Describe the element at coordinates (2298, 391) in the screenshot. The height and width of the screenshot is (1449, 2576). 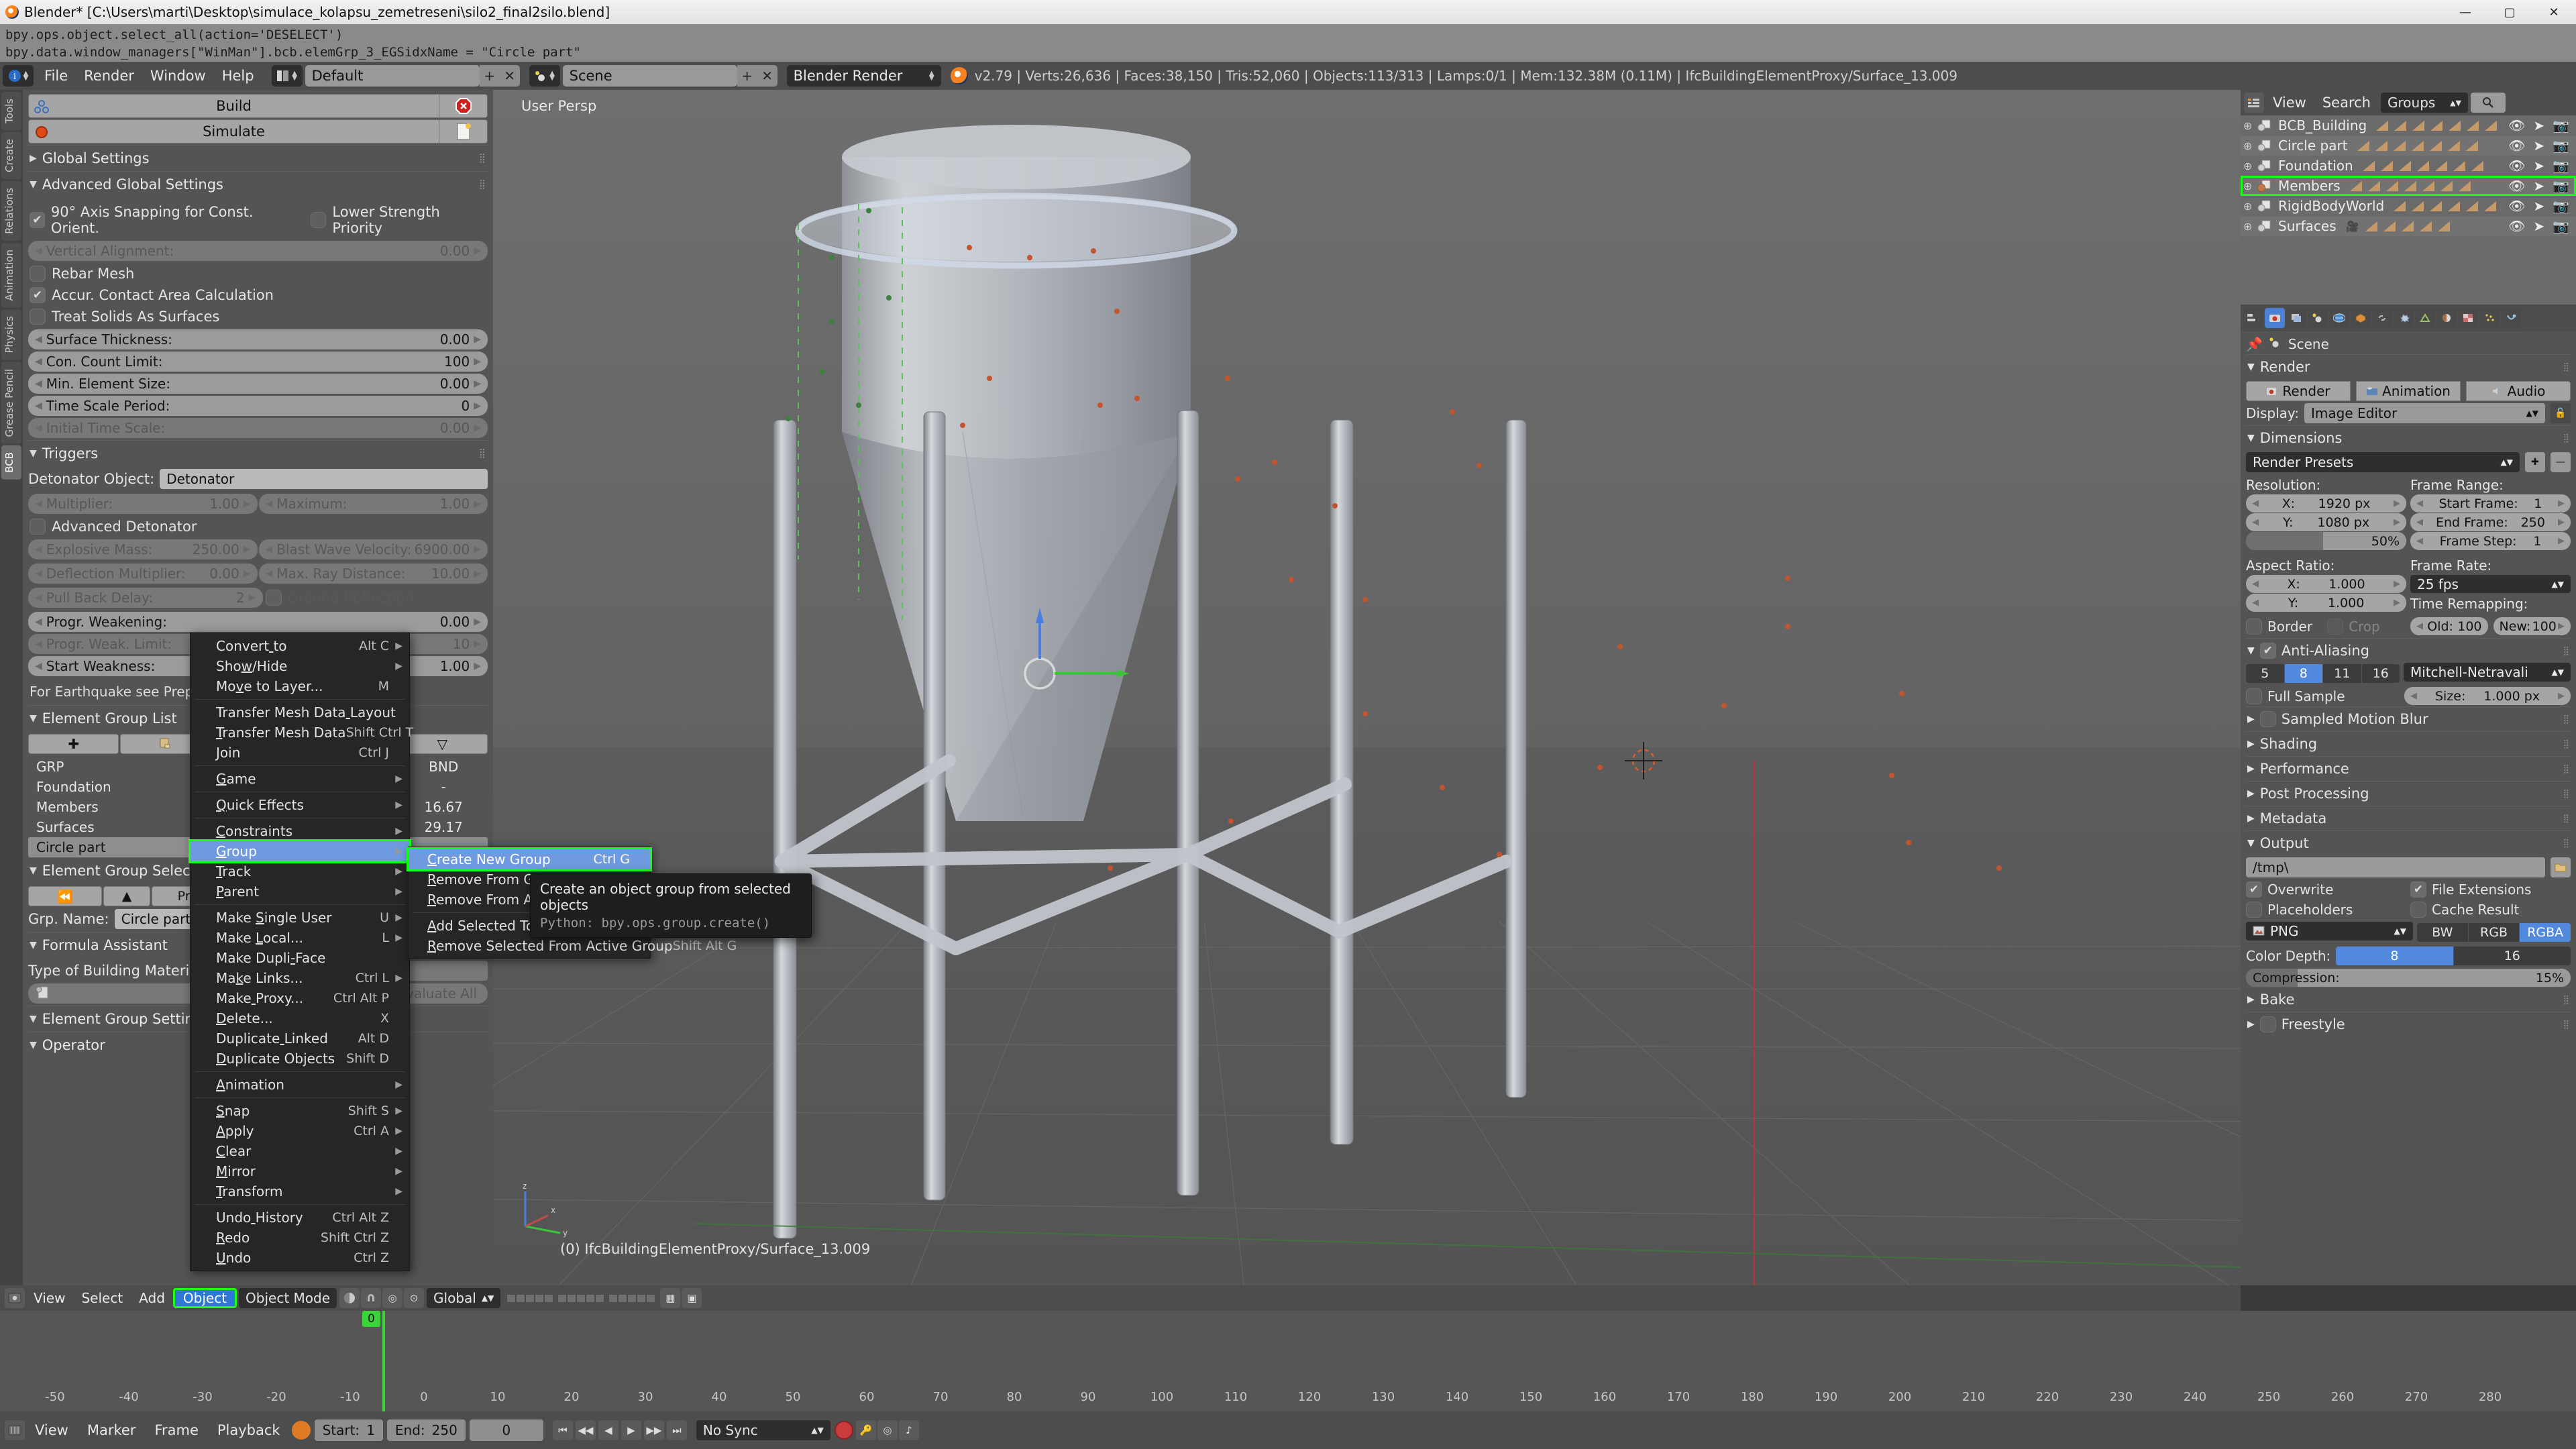
I see `render-button: Render` at that location.